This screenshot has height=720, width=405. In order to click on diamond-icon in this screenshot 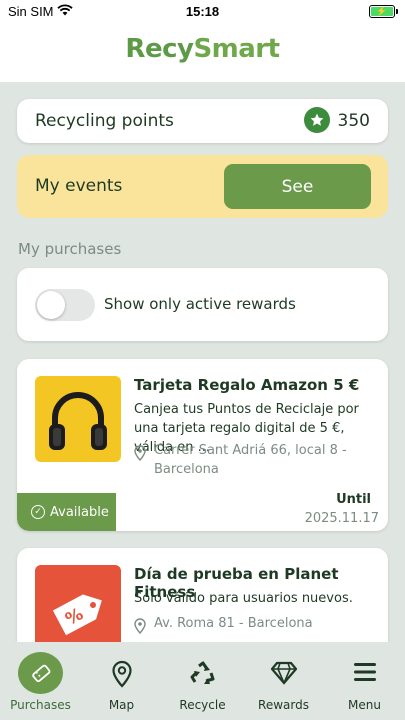, I will do `click(283, 674)`.